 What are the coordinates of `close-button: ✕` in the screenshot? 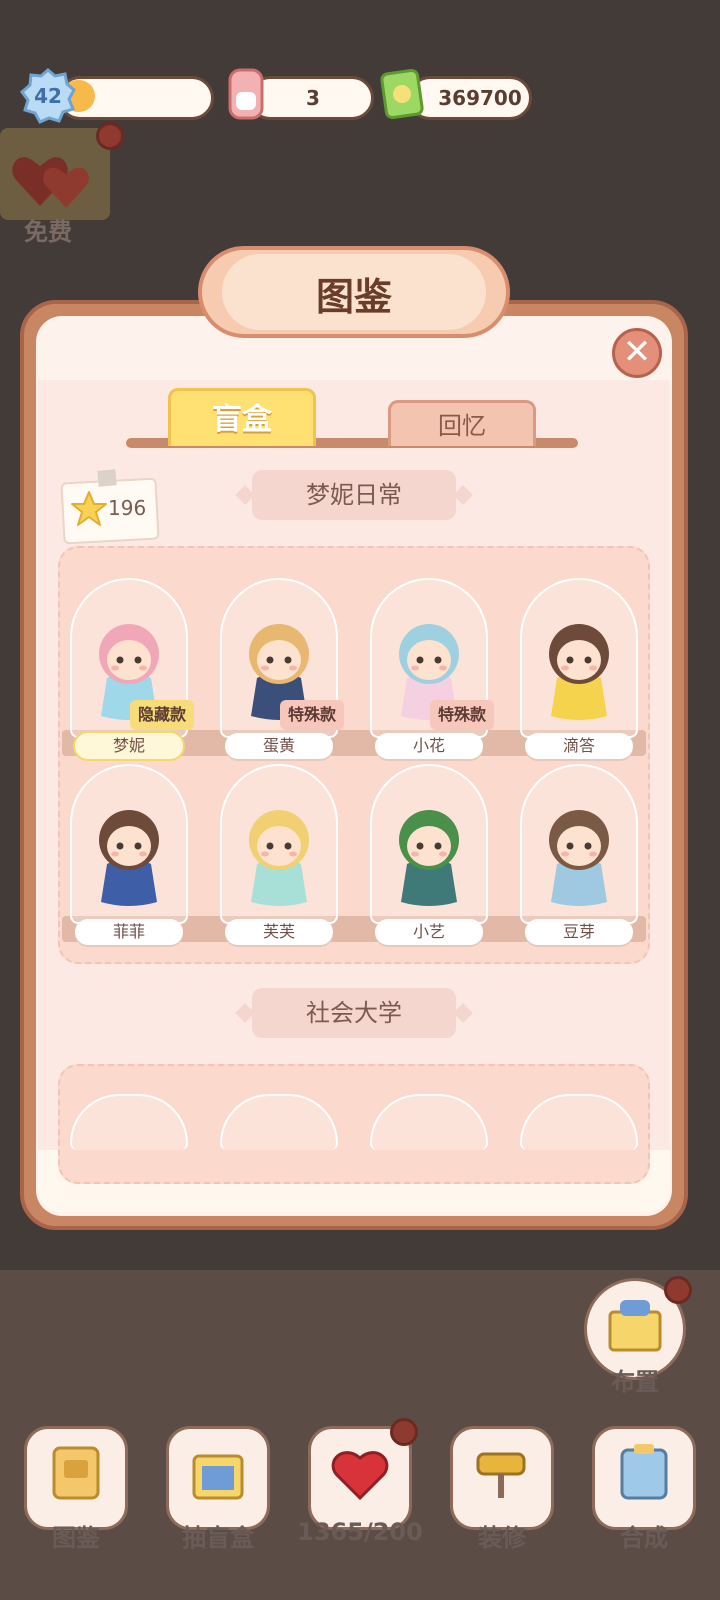 It's located at (637, 353).